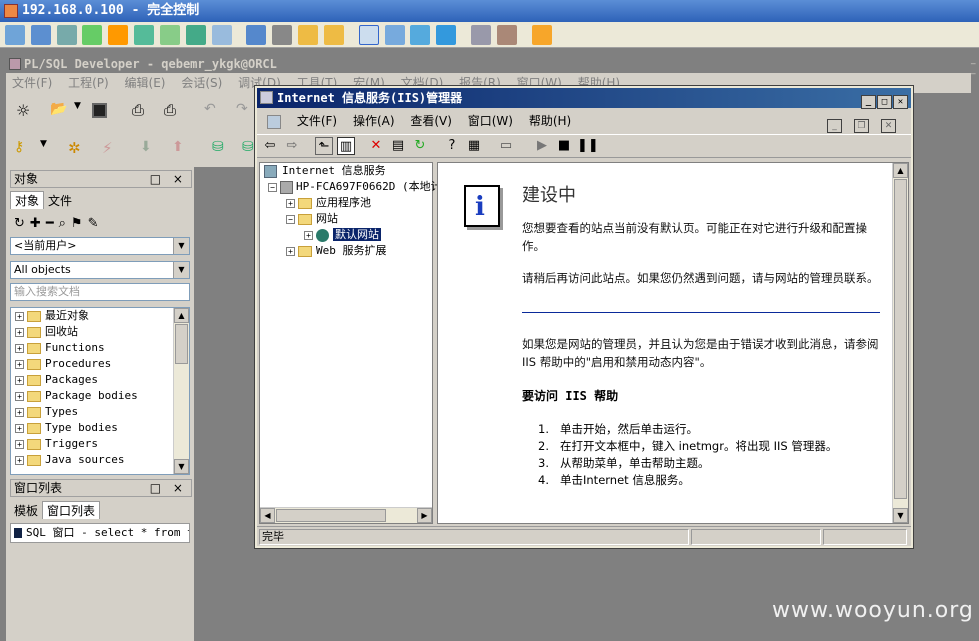 The height and width of the screenshot is (641, 979). Describe the element at coordinates (267, 515) in the screenshot. I see `scroll-left-icon: ◀` at that location.